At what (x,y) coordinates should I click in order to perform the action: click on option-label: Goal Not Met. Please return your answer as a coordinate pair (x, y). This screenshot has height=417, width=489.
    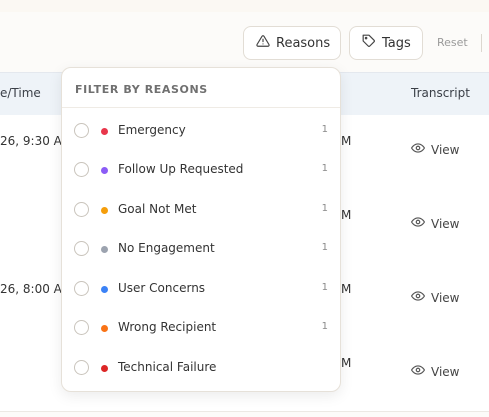
    Looking at the image, I should click on (157, 209).